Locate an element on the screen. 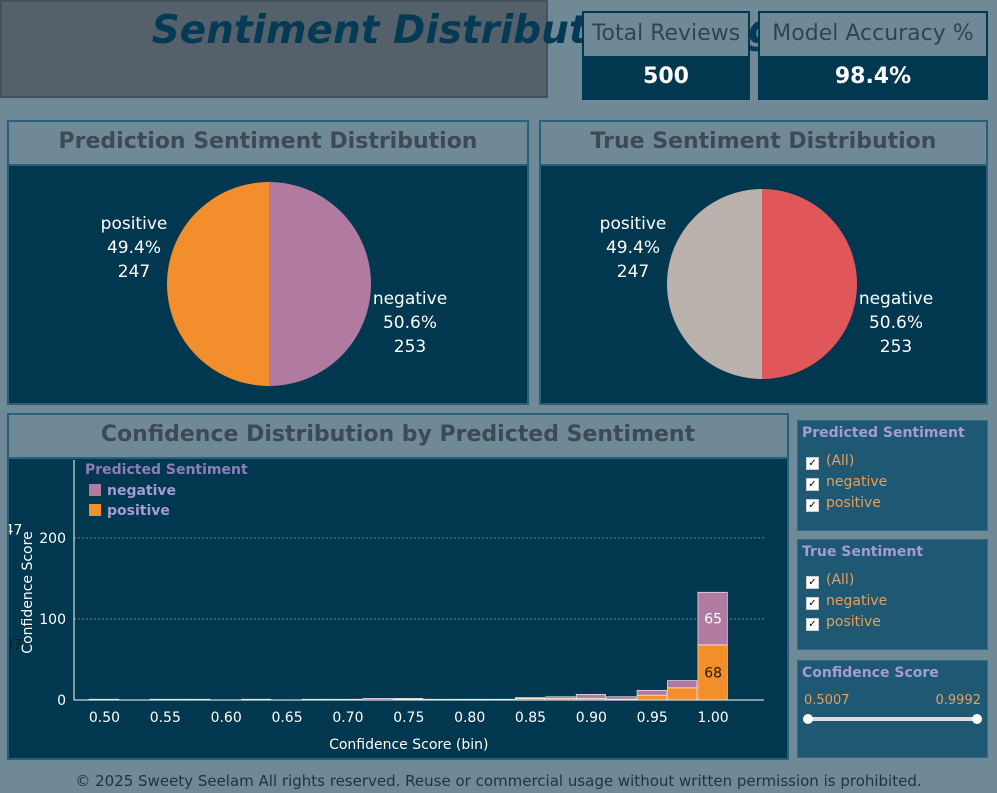 This screenshot has width=997, height=793. y-axis-label: Confidence Score is located at coordinates (28, 592).